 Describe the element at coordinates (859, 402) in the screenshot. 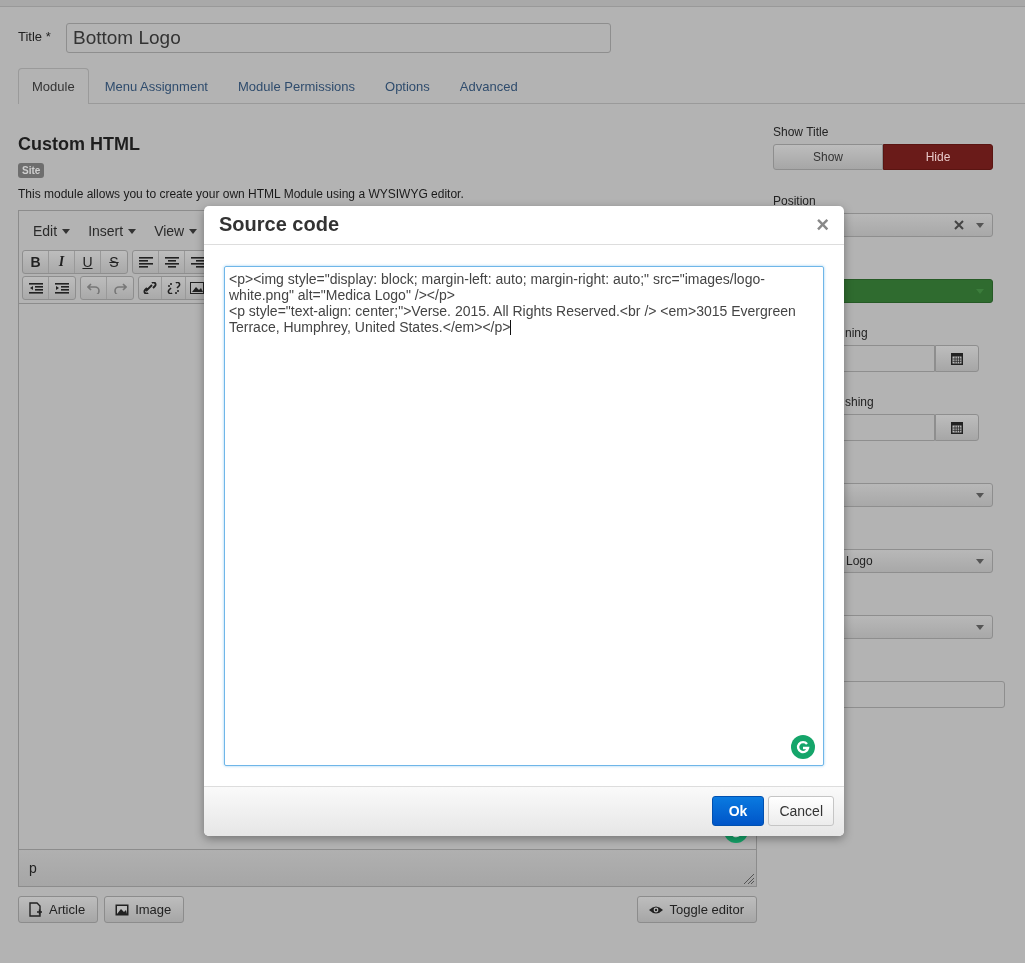

I see `field-label: shing` at that location.